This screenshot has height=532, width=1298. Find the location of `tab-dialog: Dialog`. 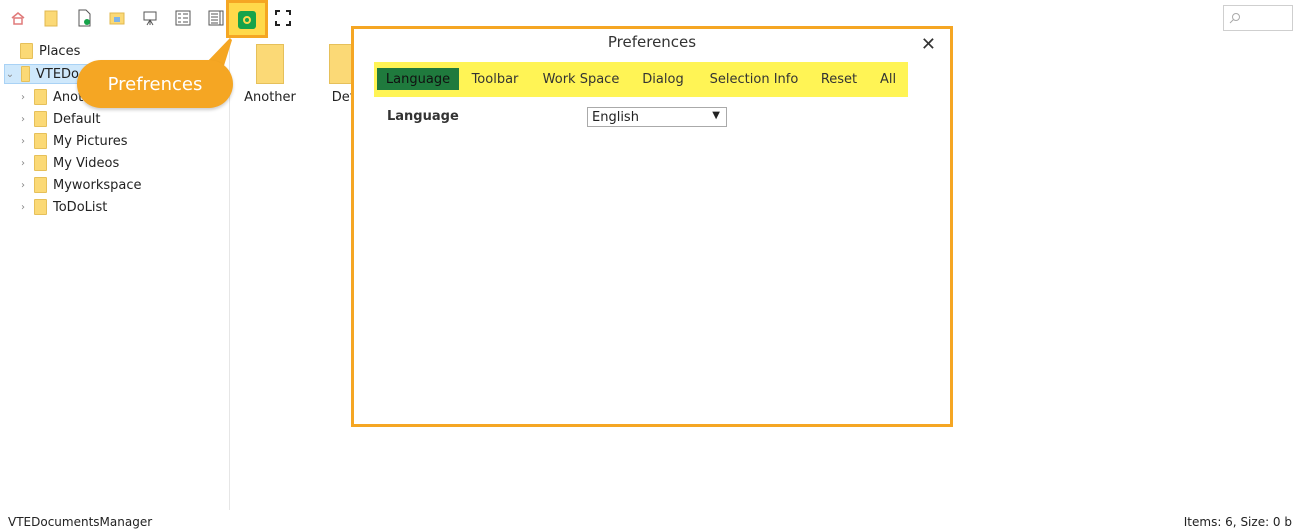

tab-dialog: Dialog is located at coordinates (663, 79).